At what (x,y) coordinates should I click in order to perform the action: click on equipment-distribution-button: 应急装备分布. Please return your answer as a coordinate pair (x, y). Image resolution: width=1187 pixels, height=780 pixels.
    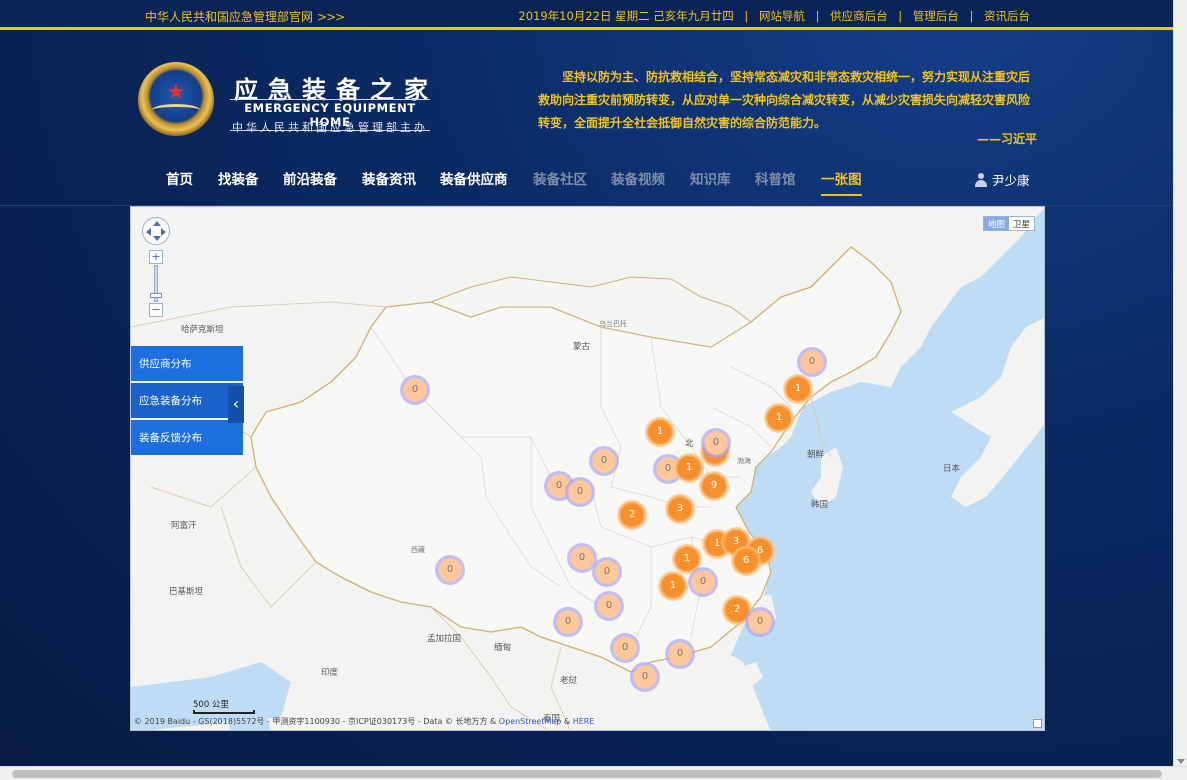
    Looking at the image, I should click on (187, 401).